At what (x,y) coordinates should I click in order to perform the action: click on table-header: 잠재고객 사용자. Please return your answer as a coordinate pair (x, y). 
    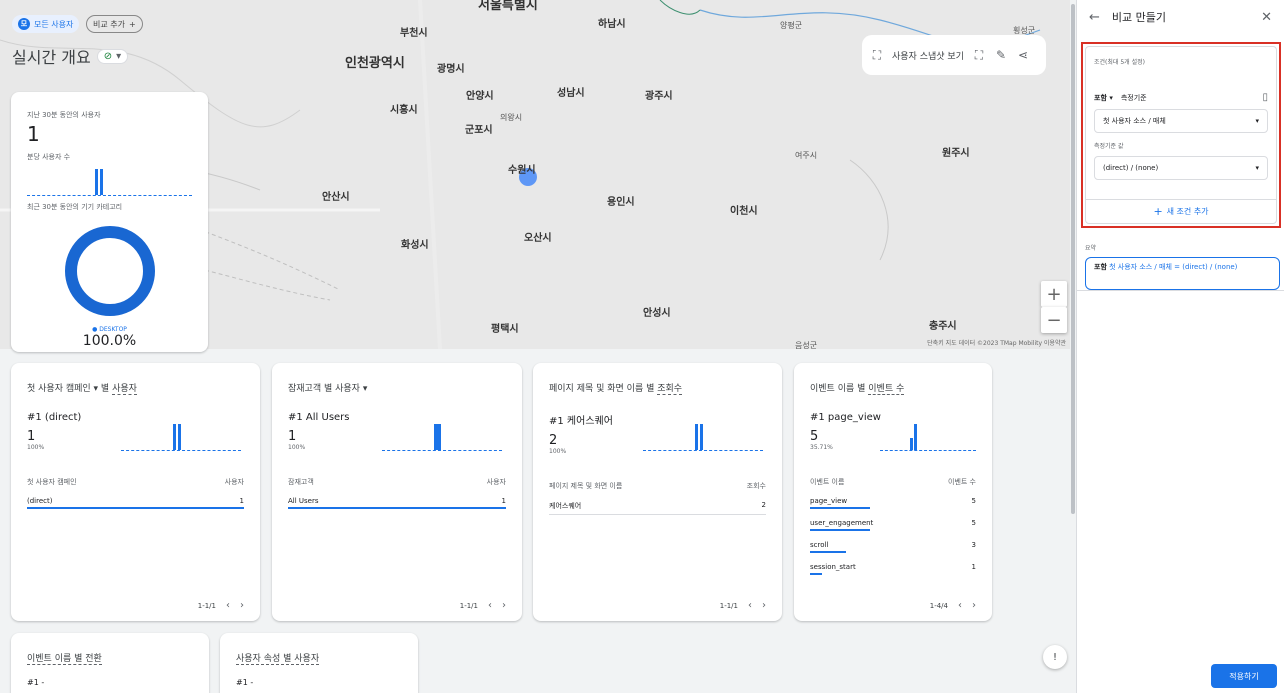
    Looking at the image, I should click on (397, 482).